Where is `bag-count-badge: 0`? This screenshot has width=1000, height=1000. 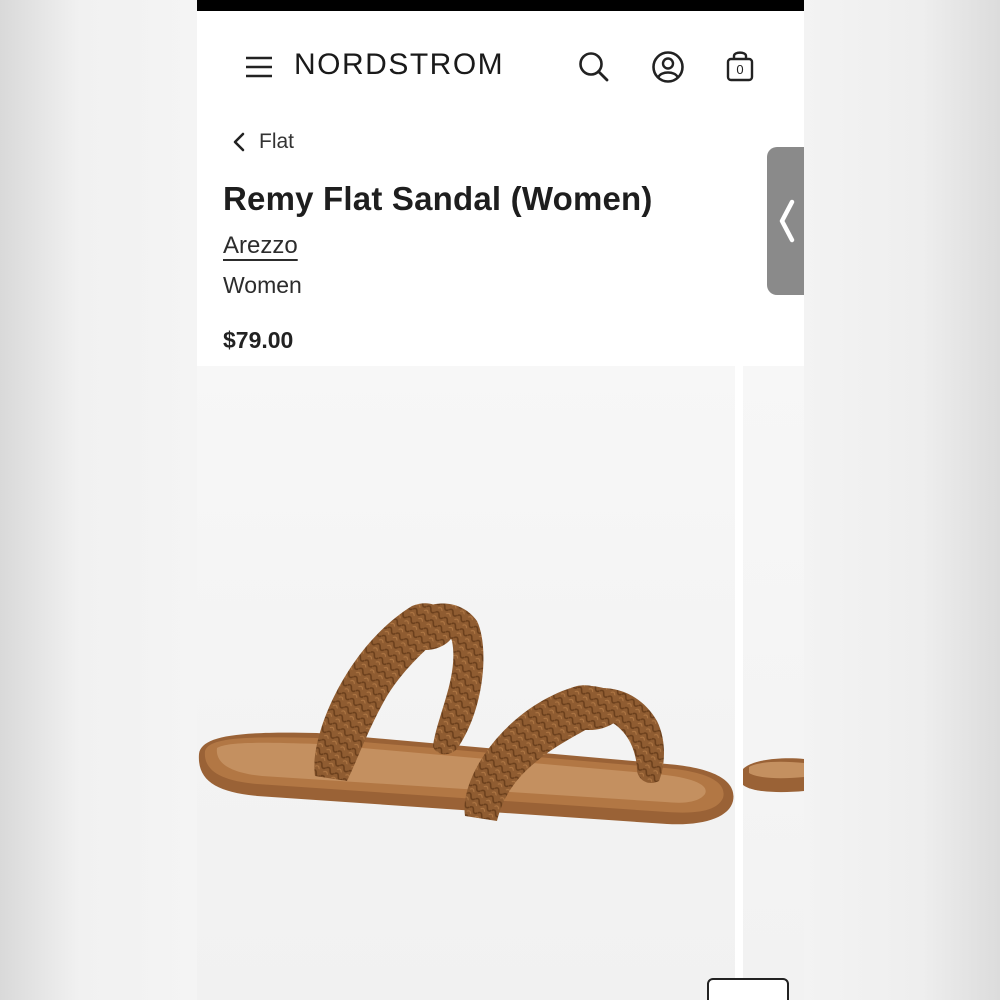
bag-count-badge: 0 is located at coordinates (740, 69).